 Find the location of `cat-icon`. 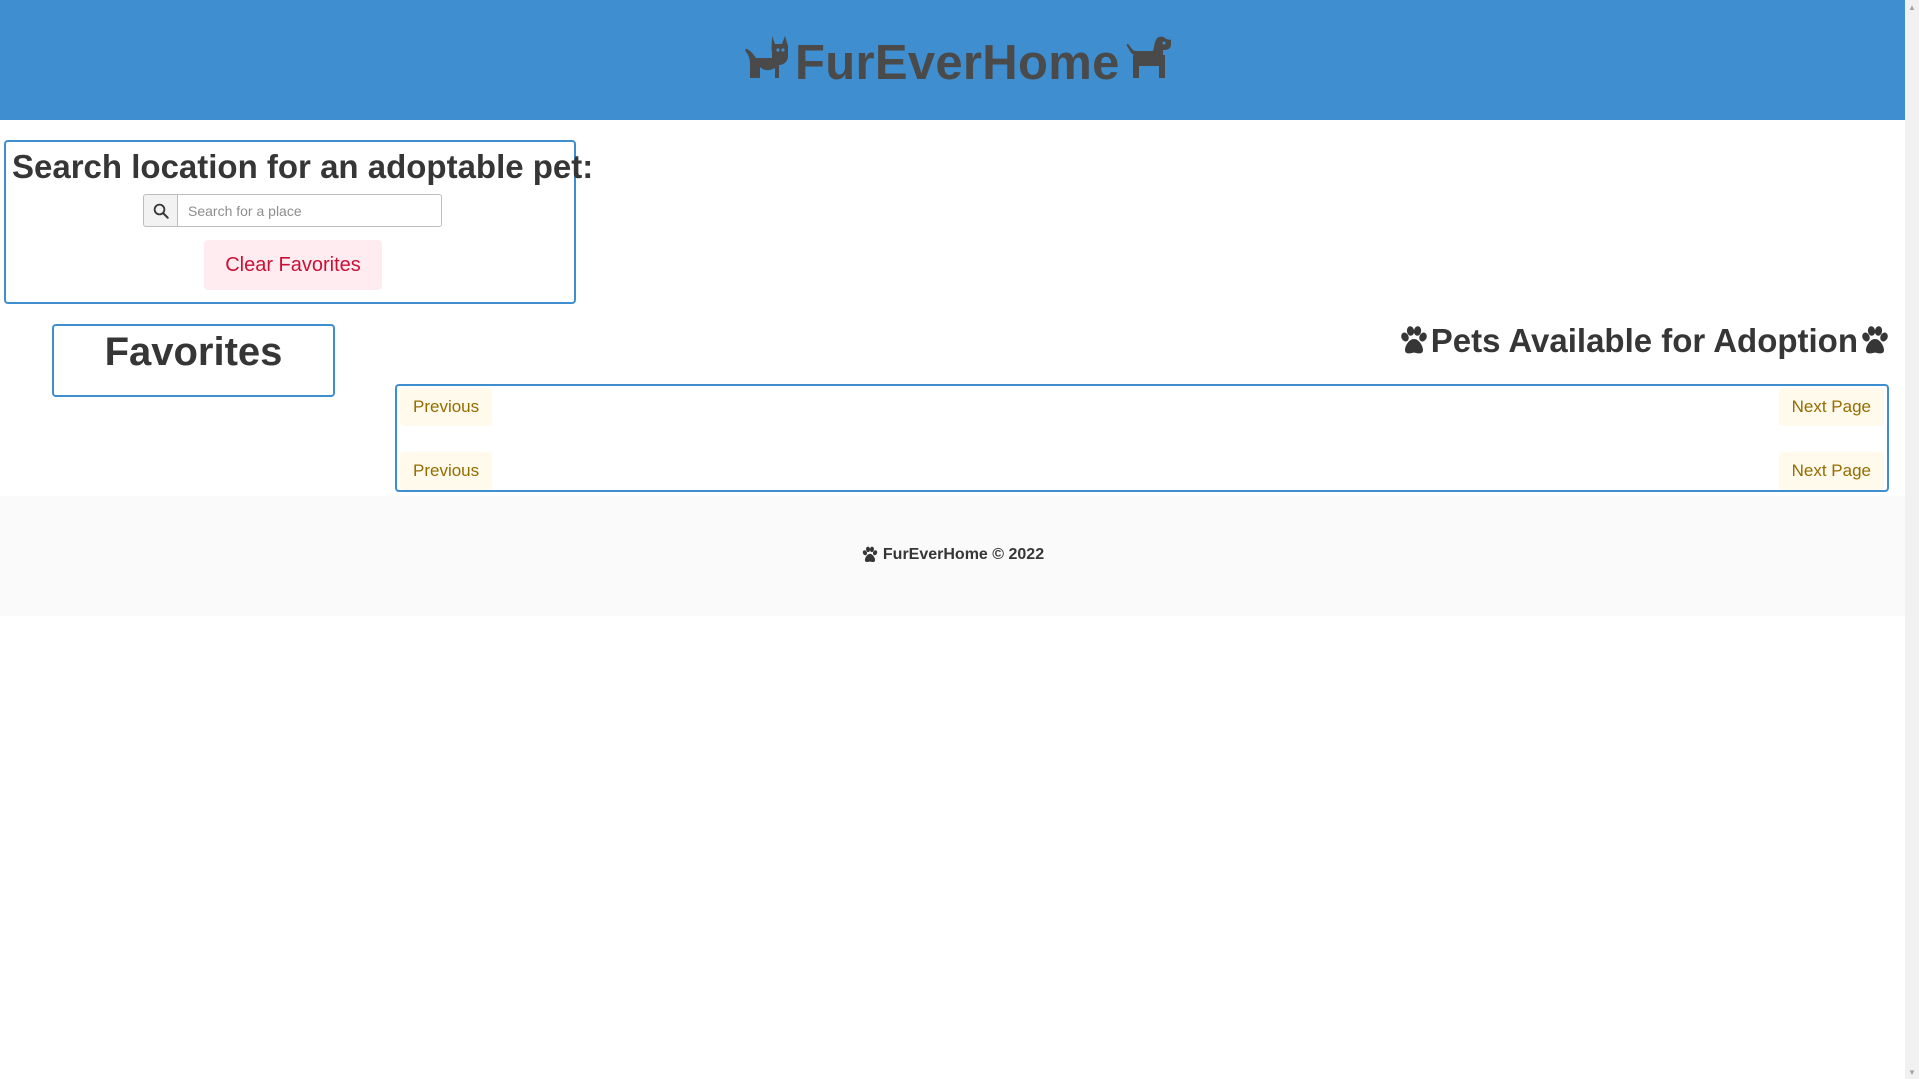

cat-icon is located at coordinates (766, 57).